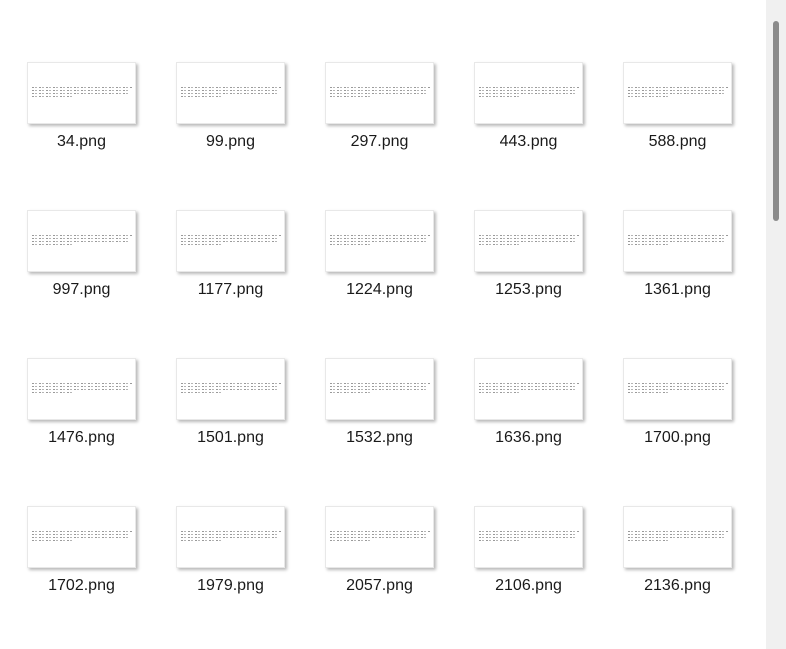 This screenshot has width=786, height=649. Describe the element at coordinates (677, 142) in the screenshot. I see `file-name-label: 588.png` at that location.